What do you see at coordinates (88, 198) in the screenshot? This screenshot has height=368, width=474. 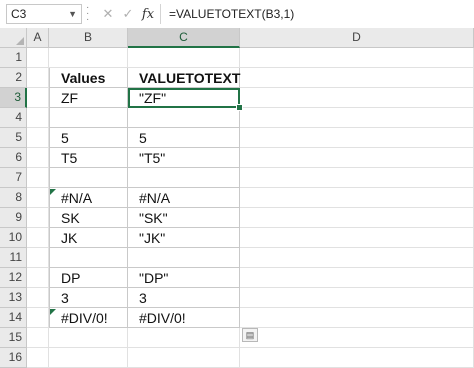 I see `cell-b8: #N/A` at bounding box center [88, 198].